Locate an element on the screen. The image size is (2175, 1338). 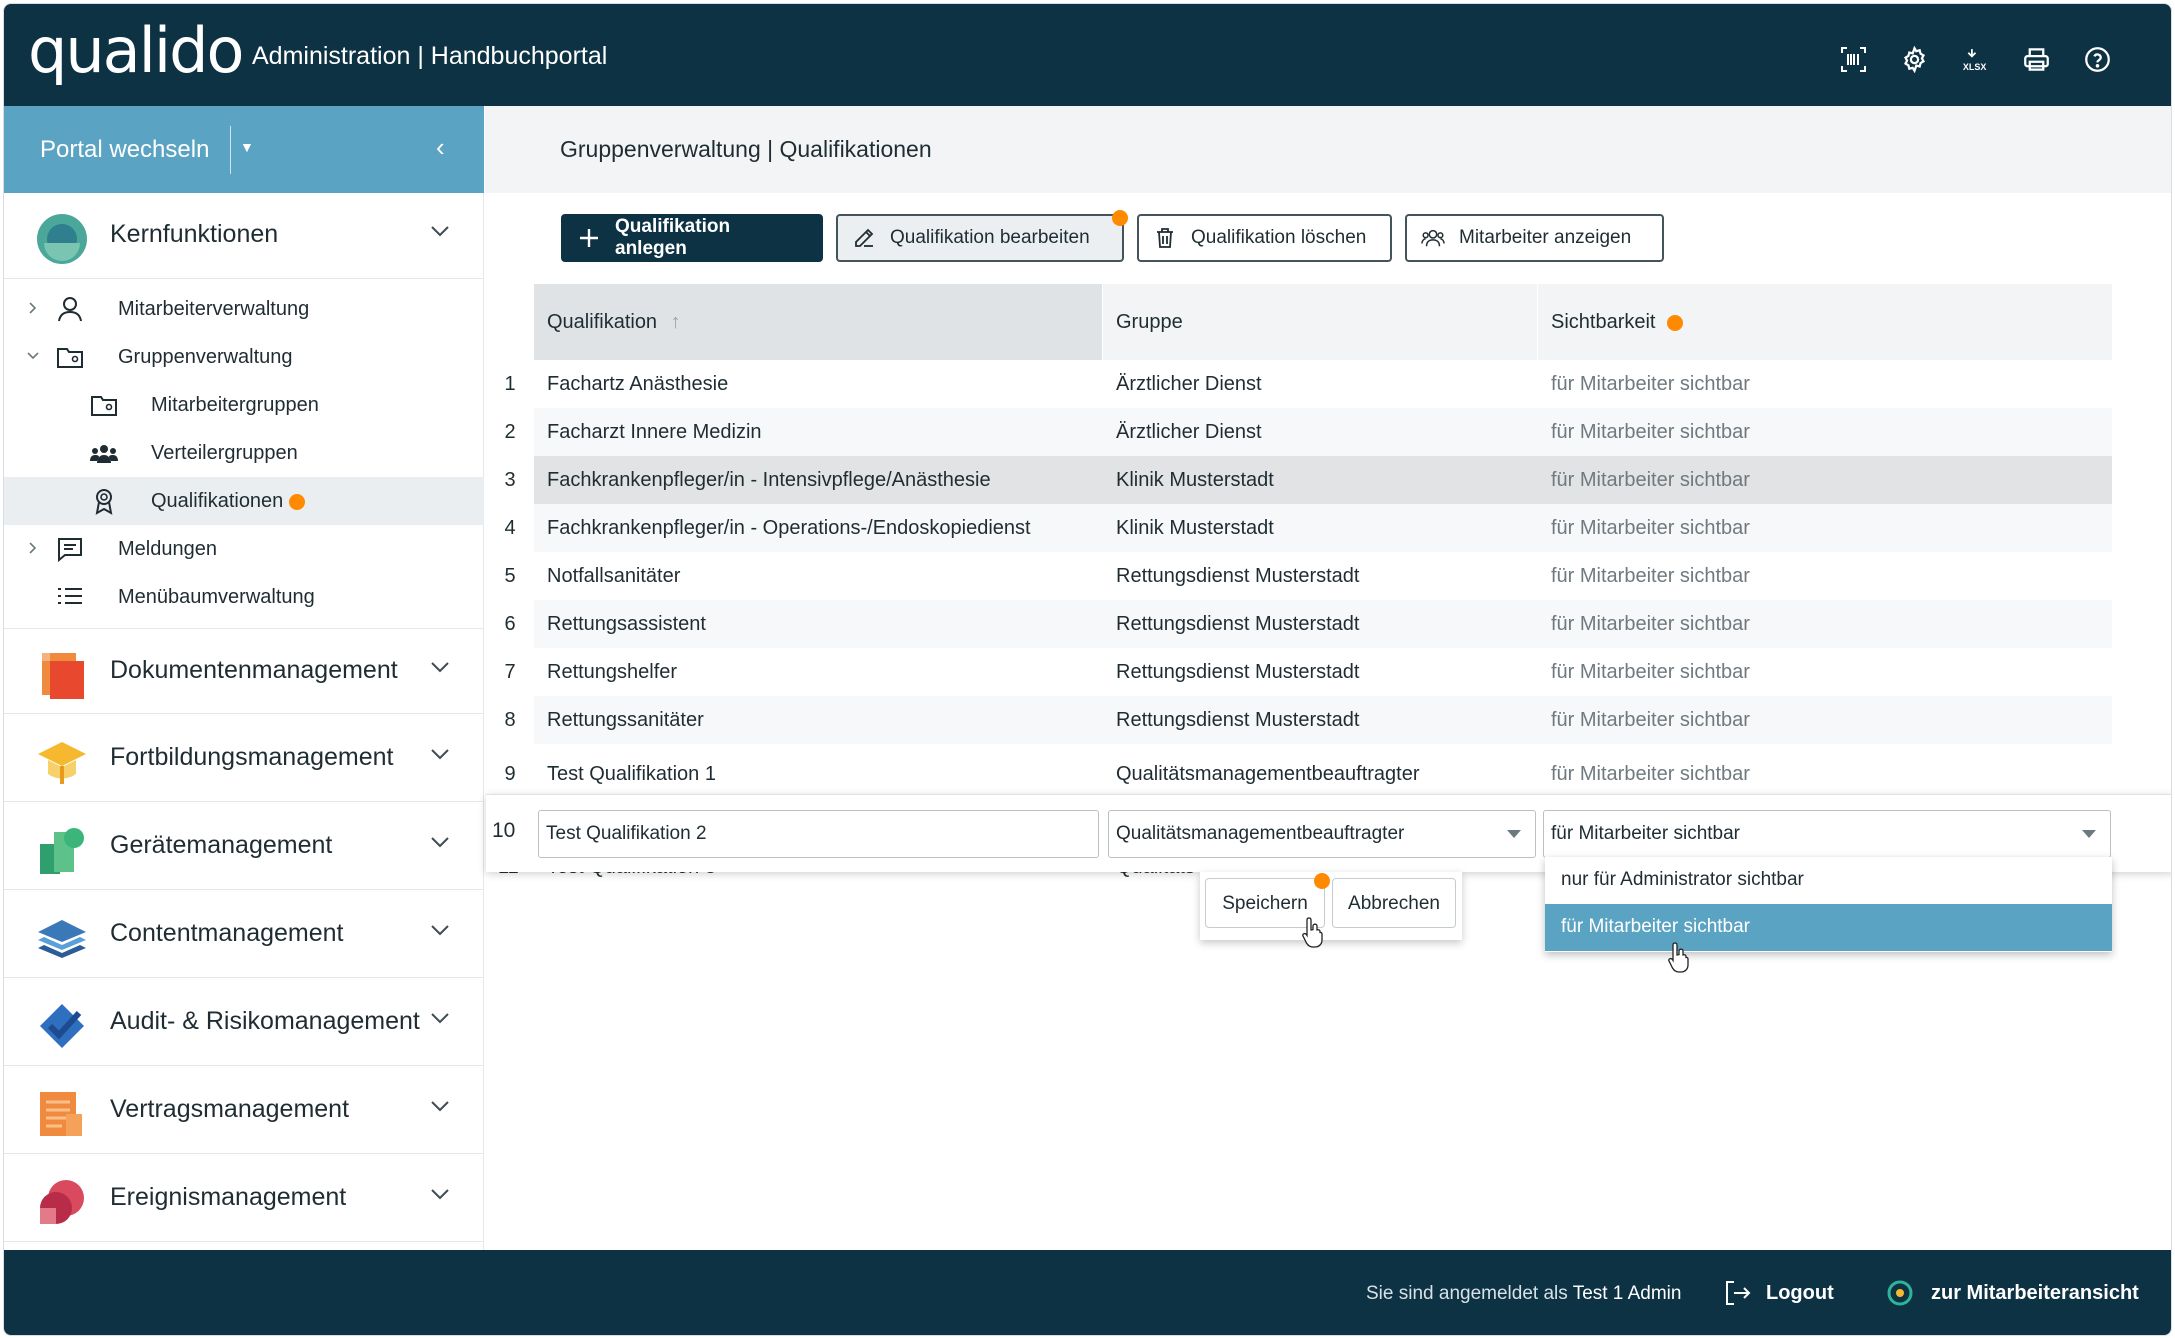
sidebar-item-gruppenverwaltung: Gruppenverwaltung is located at coordinates (244, 357).